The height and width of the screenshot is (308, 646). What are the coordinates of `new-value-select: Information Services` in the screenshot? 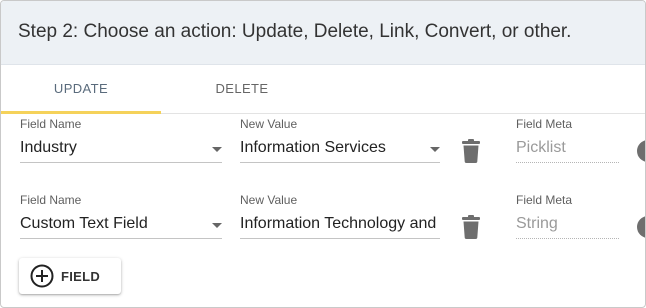 It's located at (340, 150).